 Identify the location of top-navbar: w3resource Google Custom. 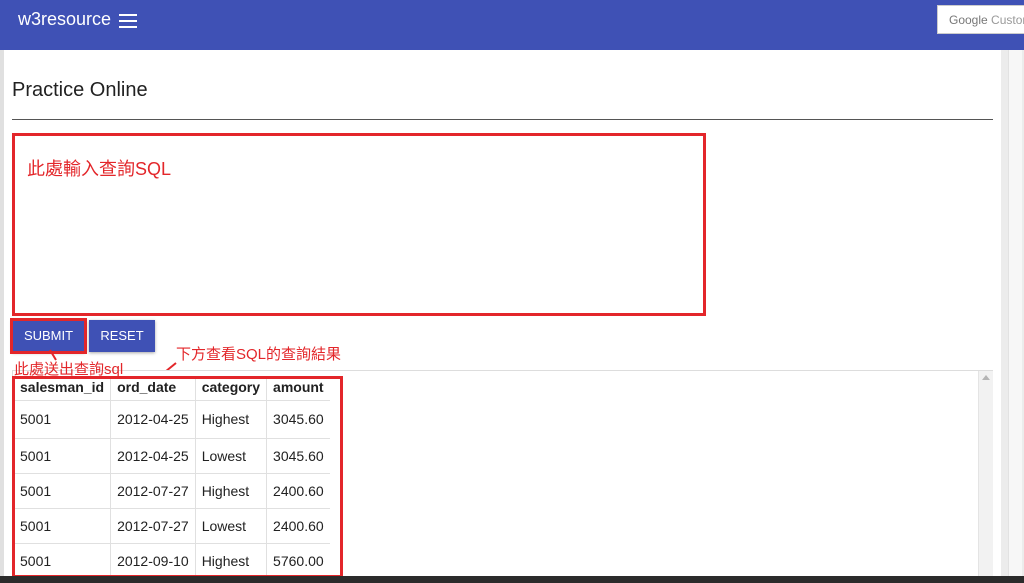
(512, 25).